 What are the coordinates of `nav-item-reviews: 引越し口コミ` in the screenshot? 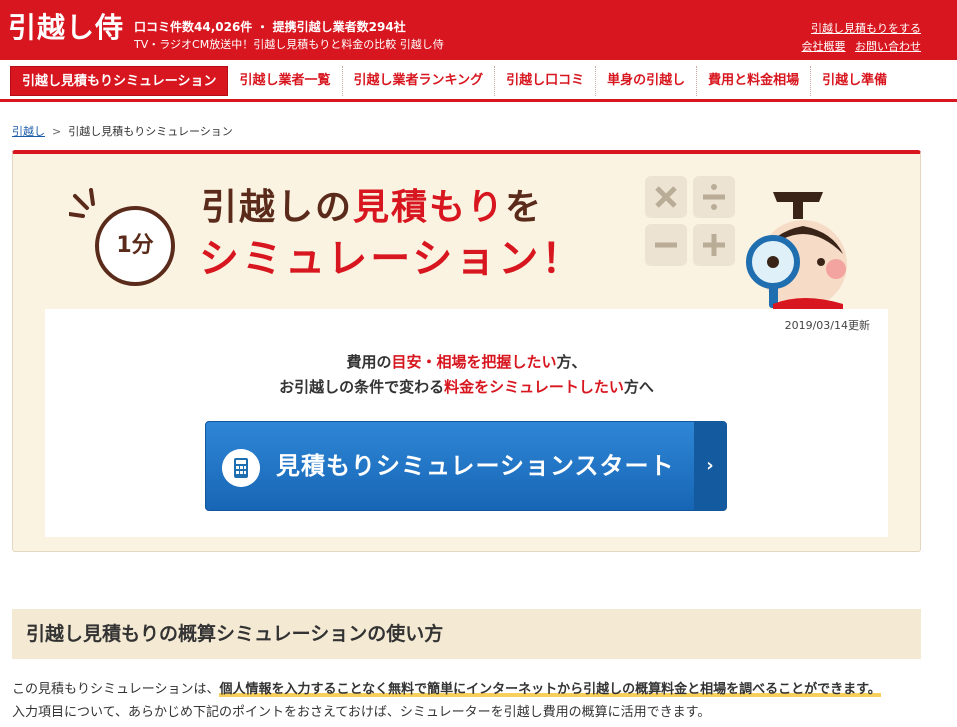 It's located at (546, 81).